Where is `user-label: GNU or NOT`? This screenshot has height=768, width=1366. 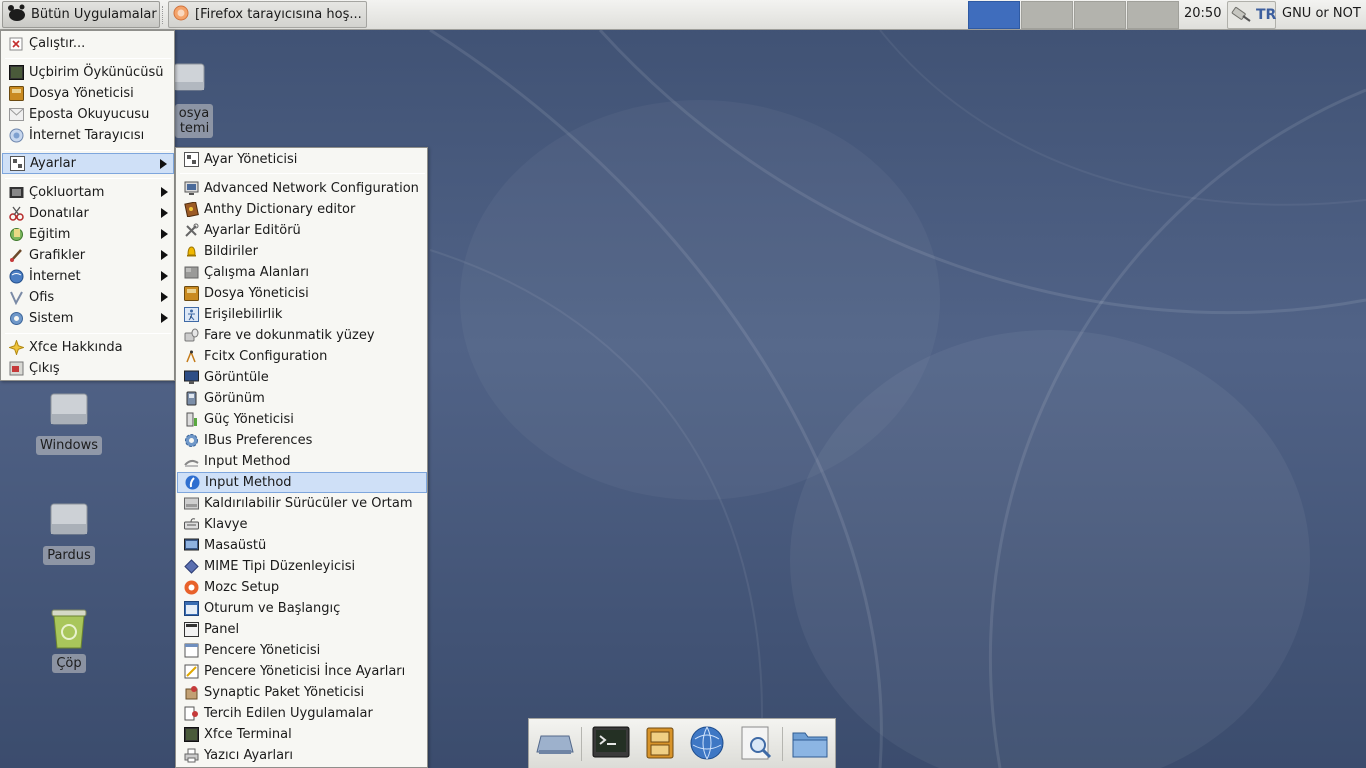 user-label: GNU or NOT is located at coordinates (1321, 13).